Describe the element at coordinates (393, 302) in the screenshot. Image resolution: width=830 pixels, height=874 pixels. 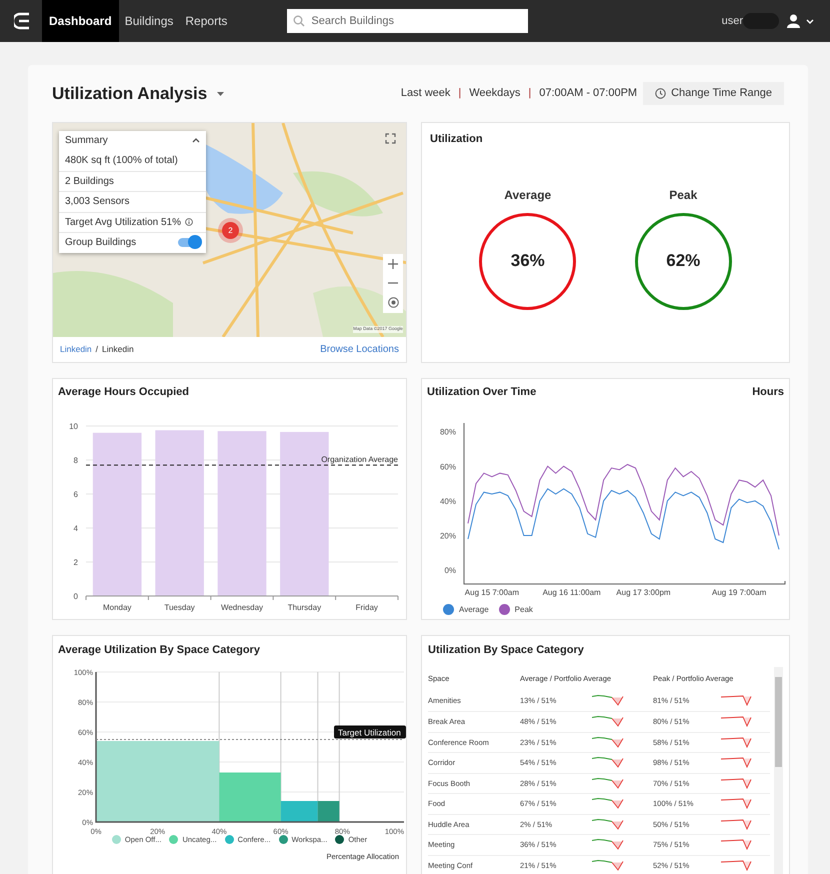
I see `locate-icon` at that location.